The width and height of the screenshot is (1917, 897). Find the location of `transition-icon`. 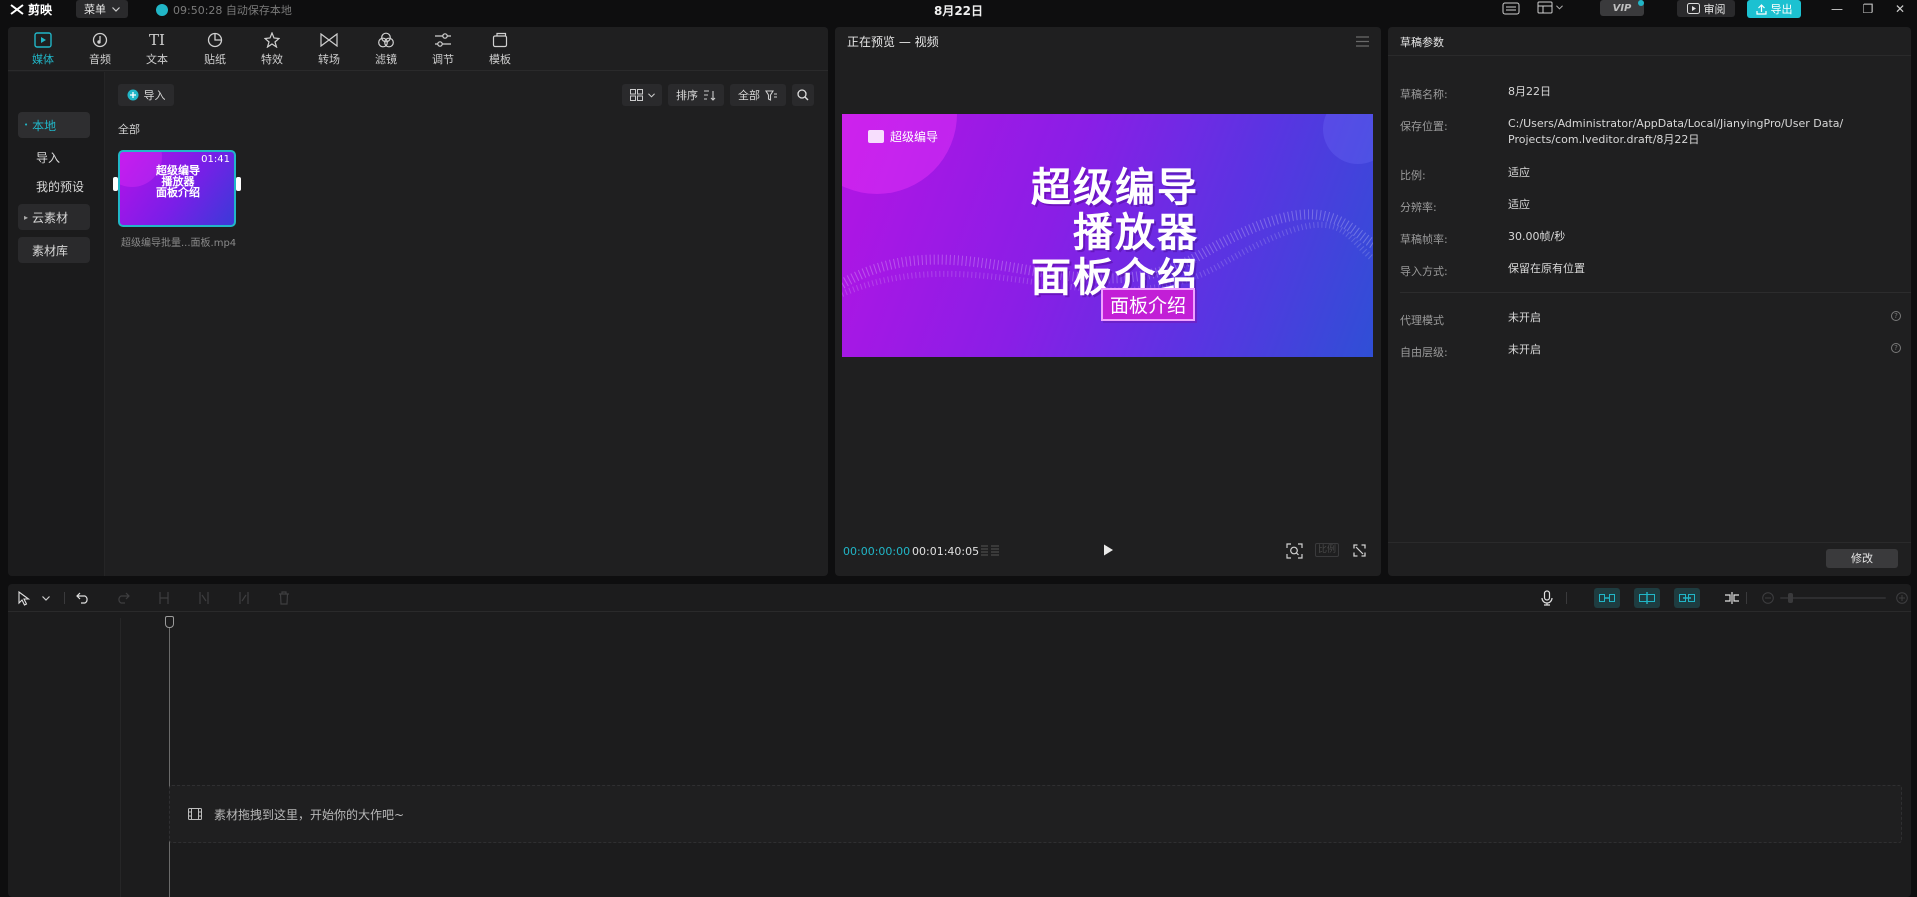

transition-icon is located at coordinates (329, 40).